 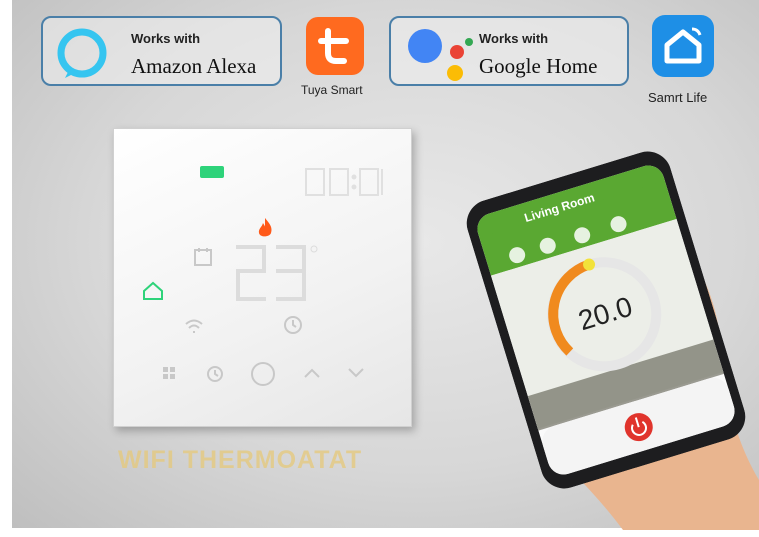 I want to click on google-works-with-text: Works with, so click(x=514, y=38).